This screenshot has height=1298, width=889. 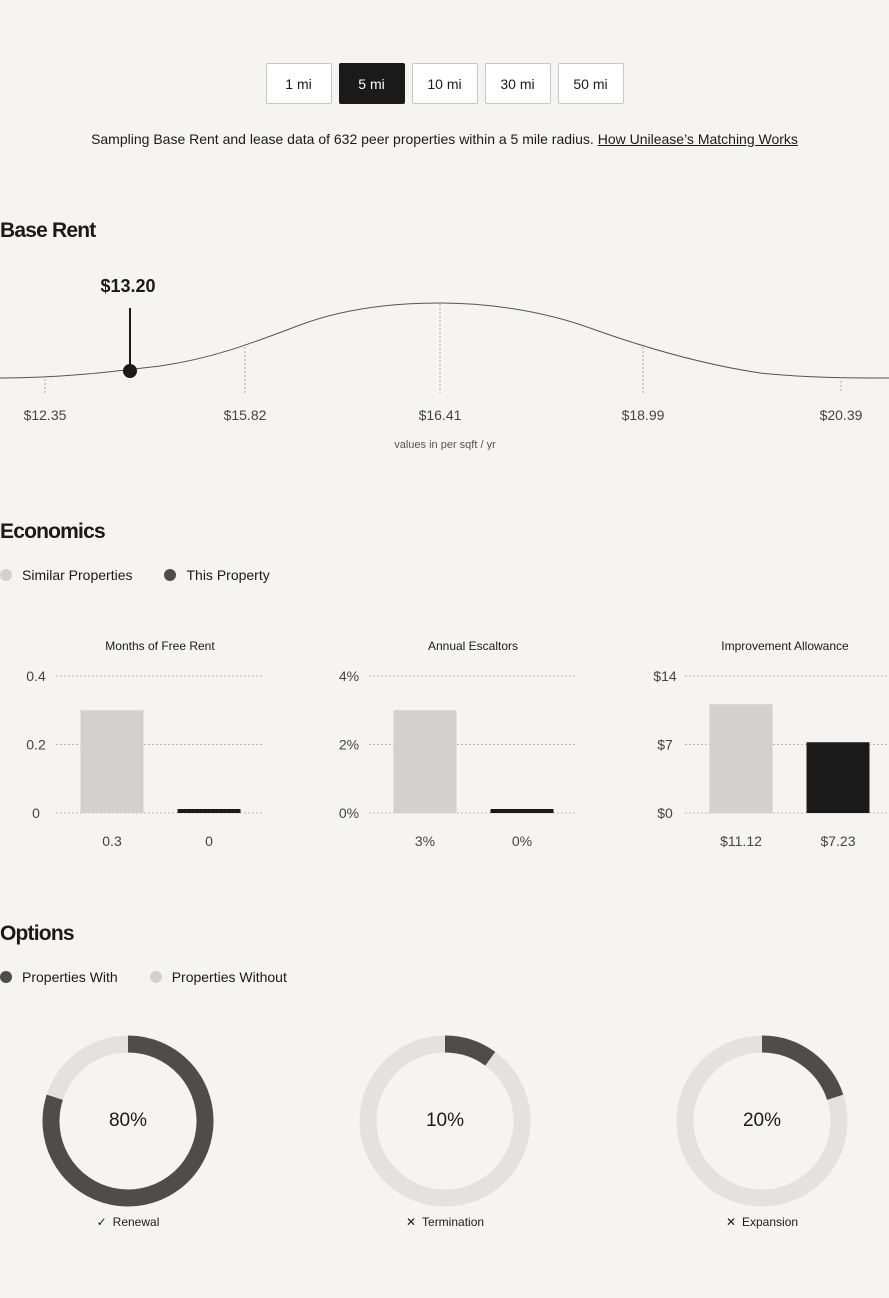 I want to click on donut-caption: ✕ Termination, so click(x=445, y=1222).